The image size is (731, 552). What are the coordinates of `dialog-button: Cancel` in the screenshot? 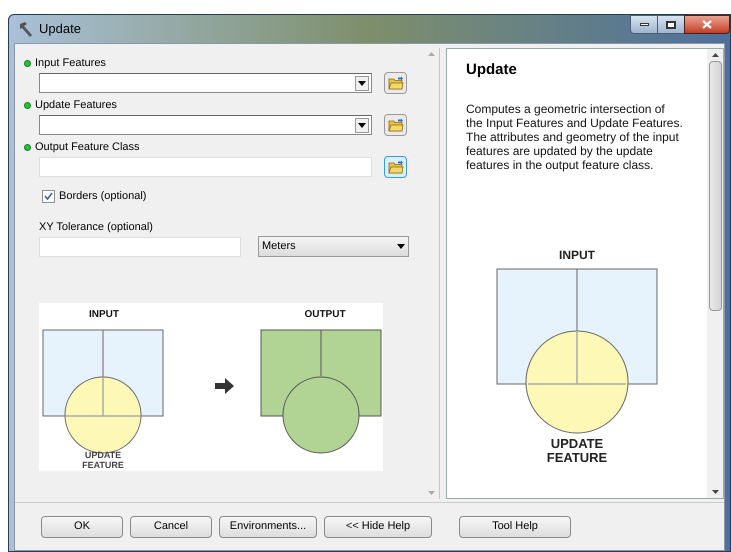 It's located at (171, 527).